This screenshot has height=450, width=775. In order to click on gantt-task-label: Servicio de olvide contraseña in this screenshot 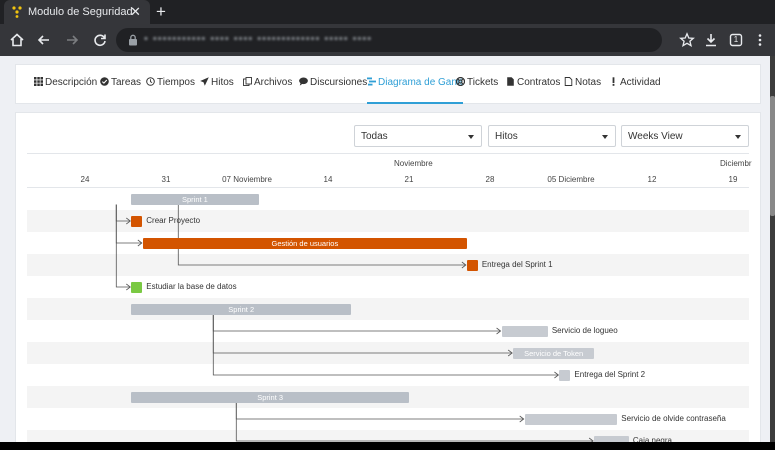, I will do `click(673, 418)`.